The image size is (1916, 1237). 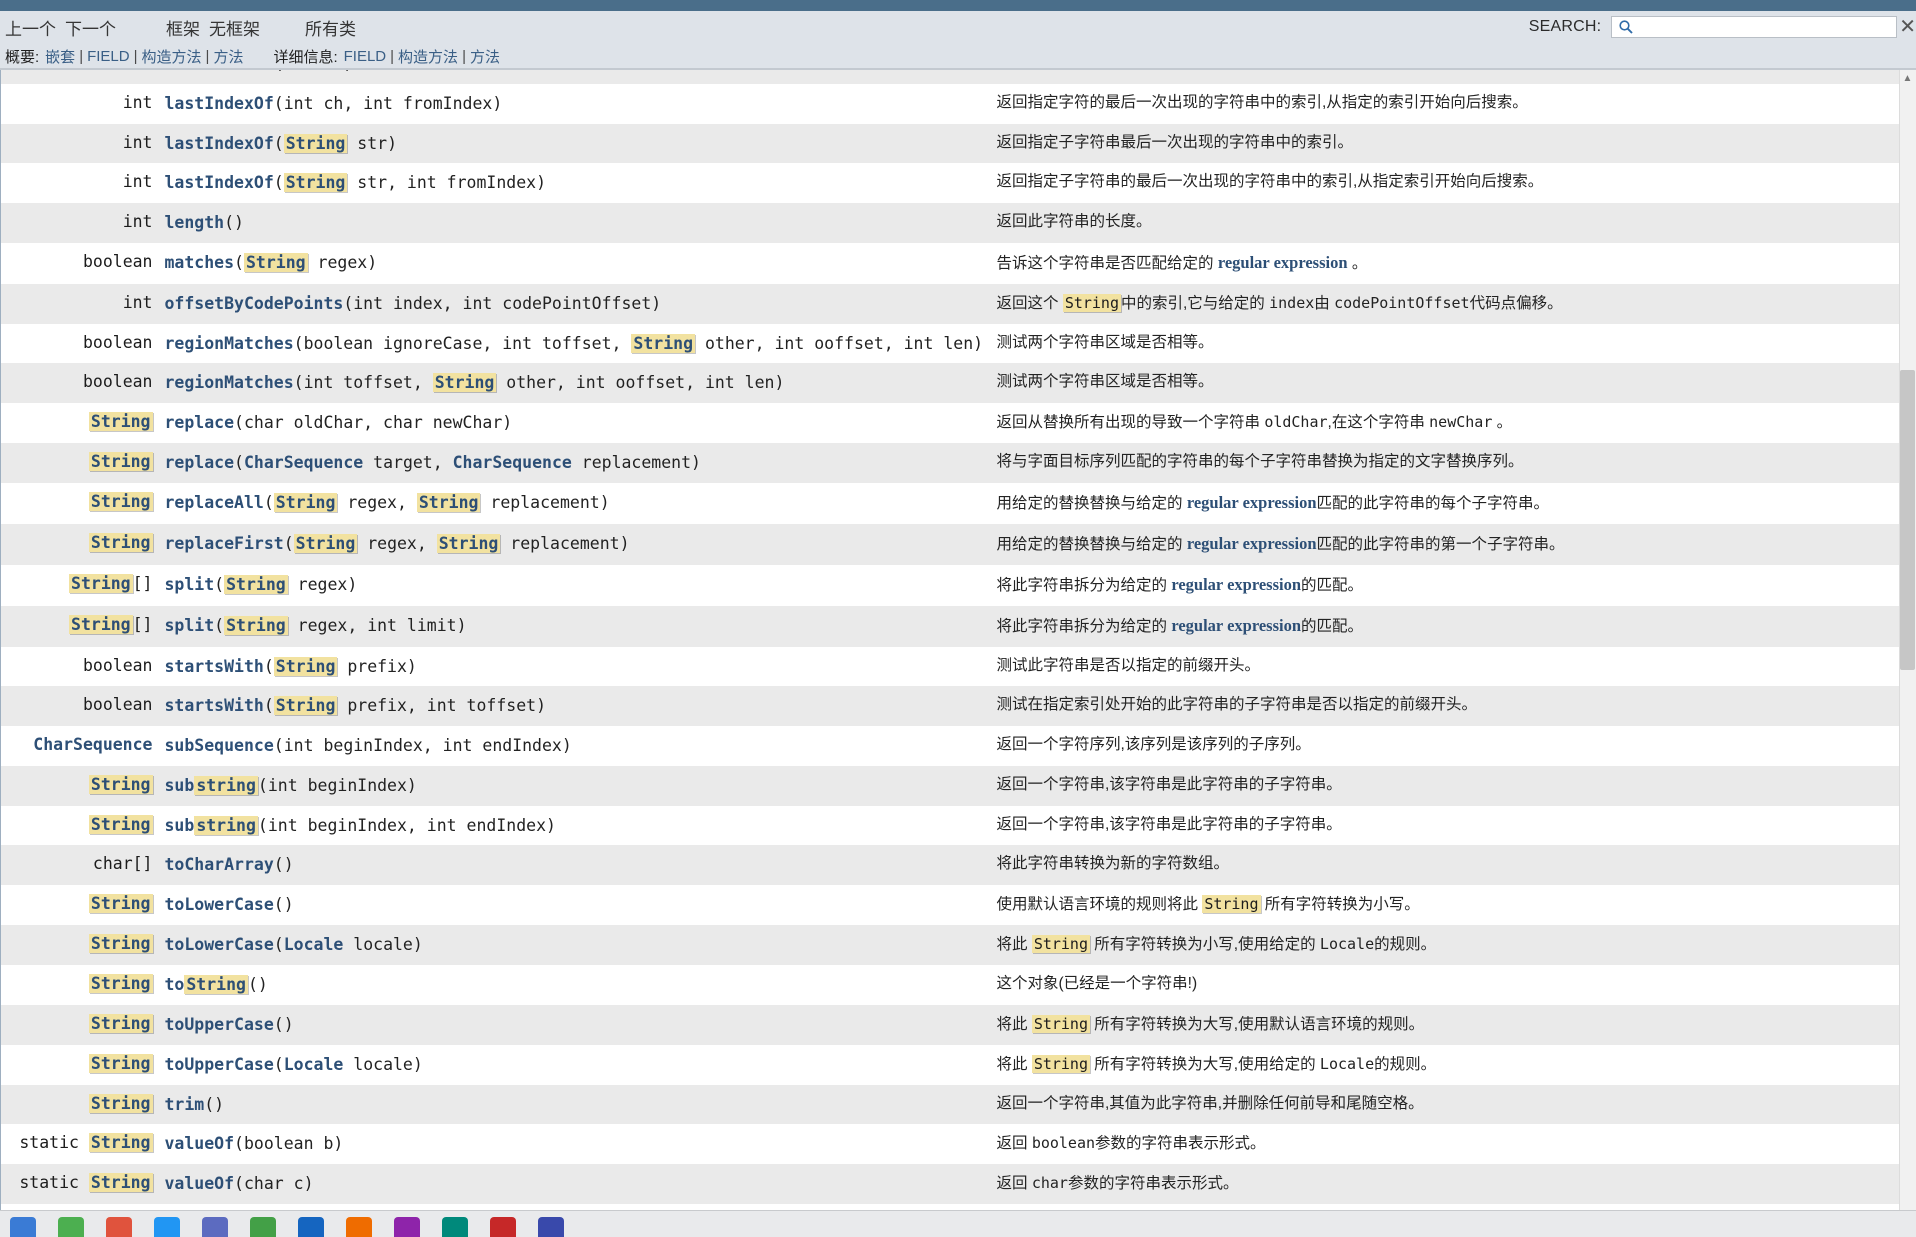 What do you see at coordinates (234, 223) in the screenshot?
I see `sig-text: ()` at bounding box center [234, 223].